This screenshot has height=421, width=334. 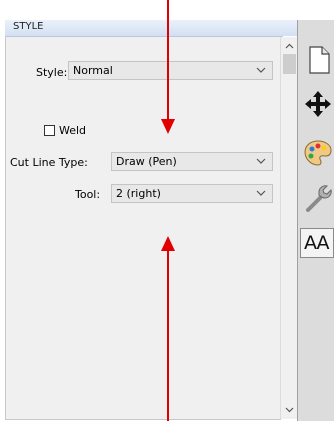 What do you see at coordinates (168, 210) in the screenshot?
I see `annotation-arrows` at bounding box center [168, 210].